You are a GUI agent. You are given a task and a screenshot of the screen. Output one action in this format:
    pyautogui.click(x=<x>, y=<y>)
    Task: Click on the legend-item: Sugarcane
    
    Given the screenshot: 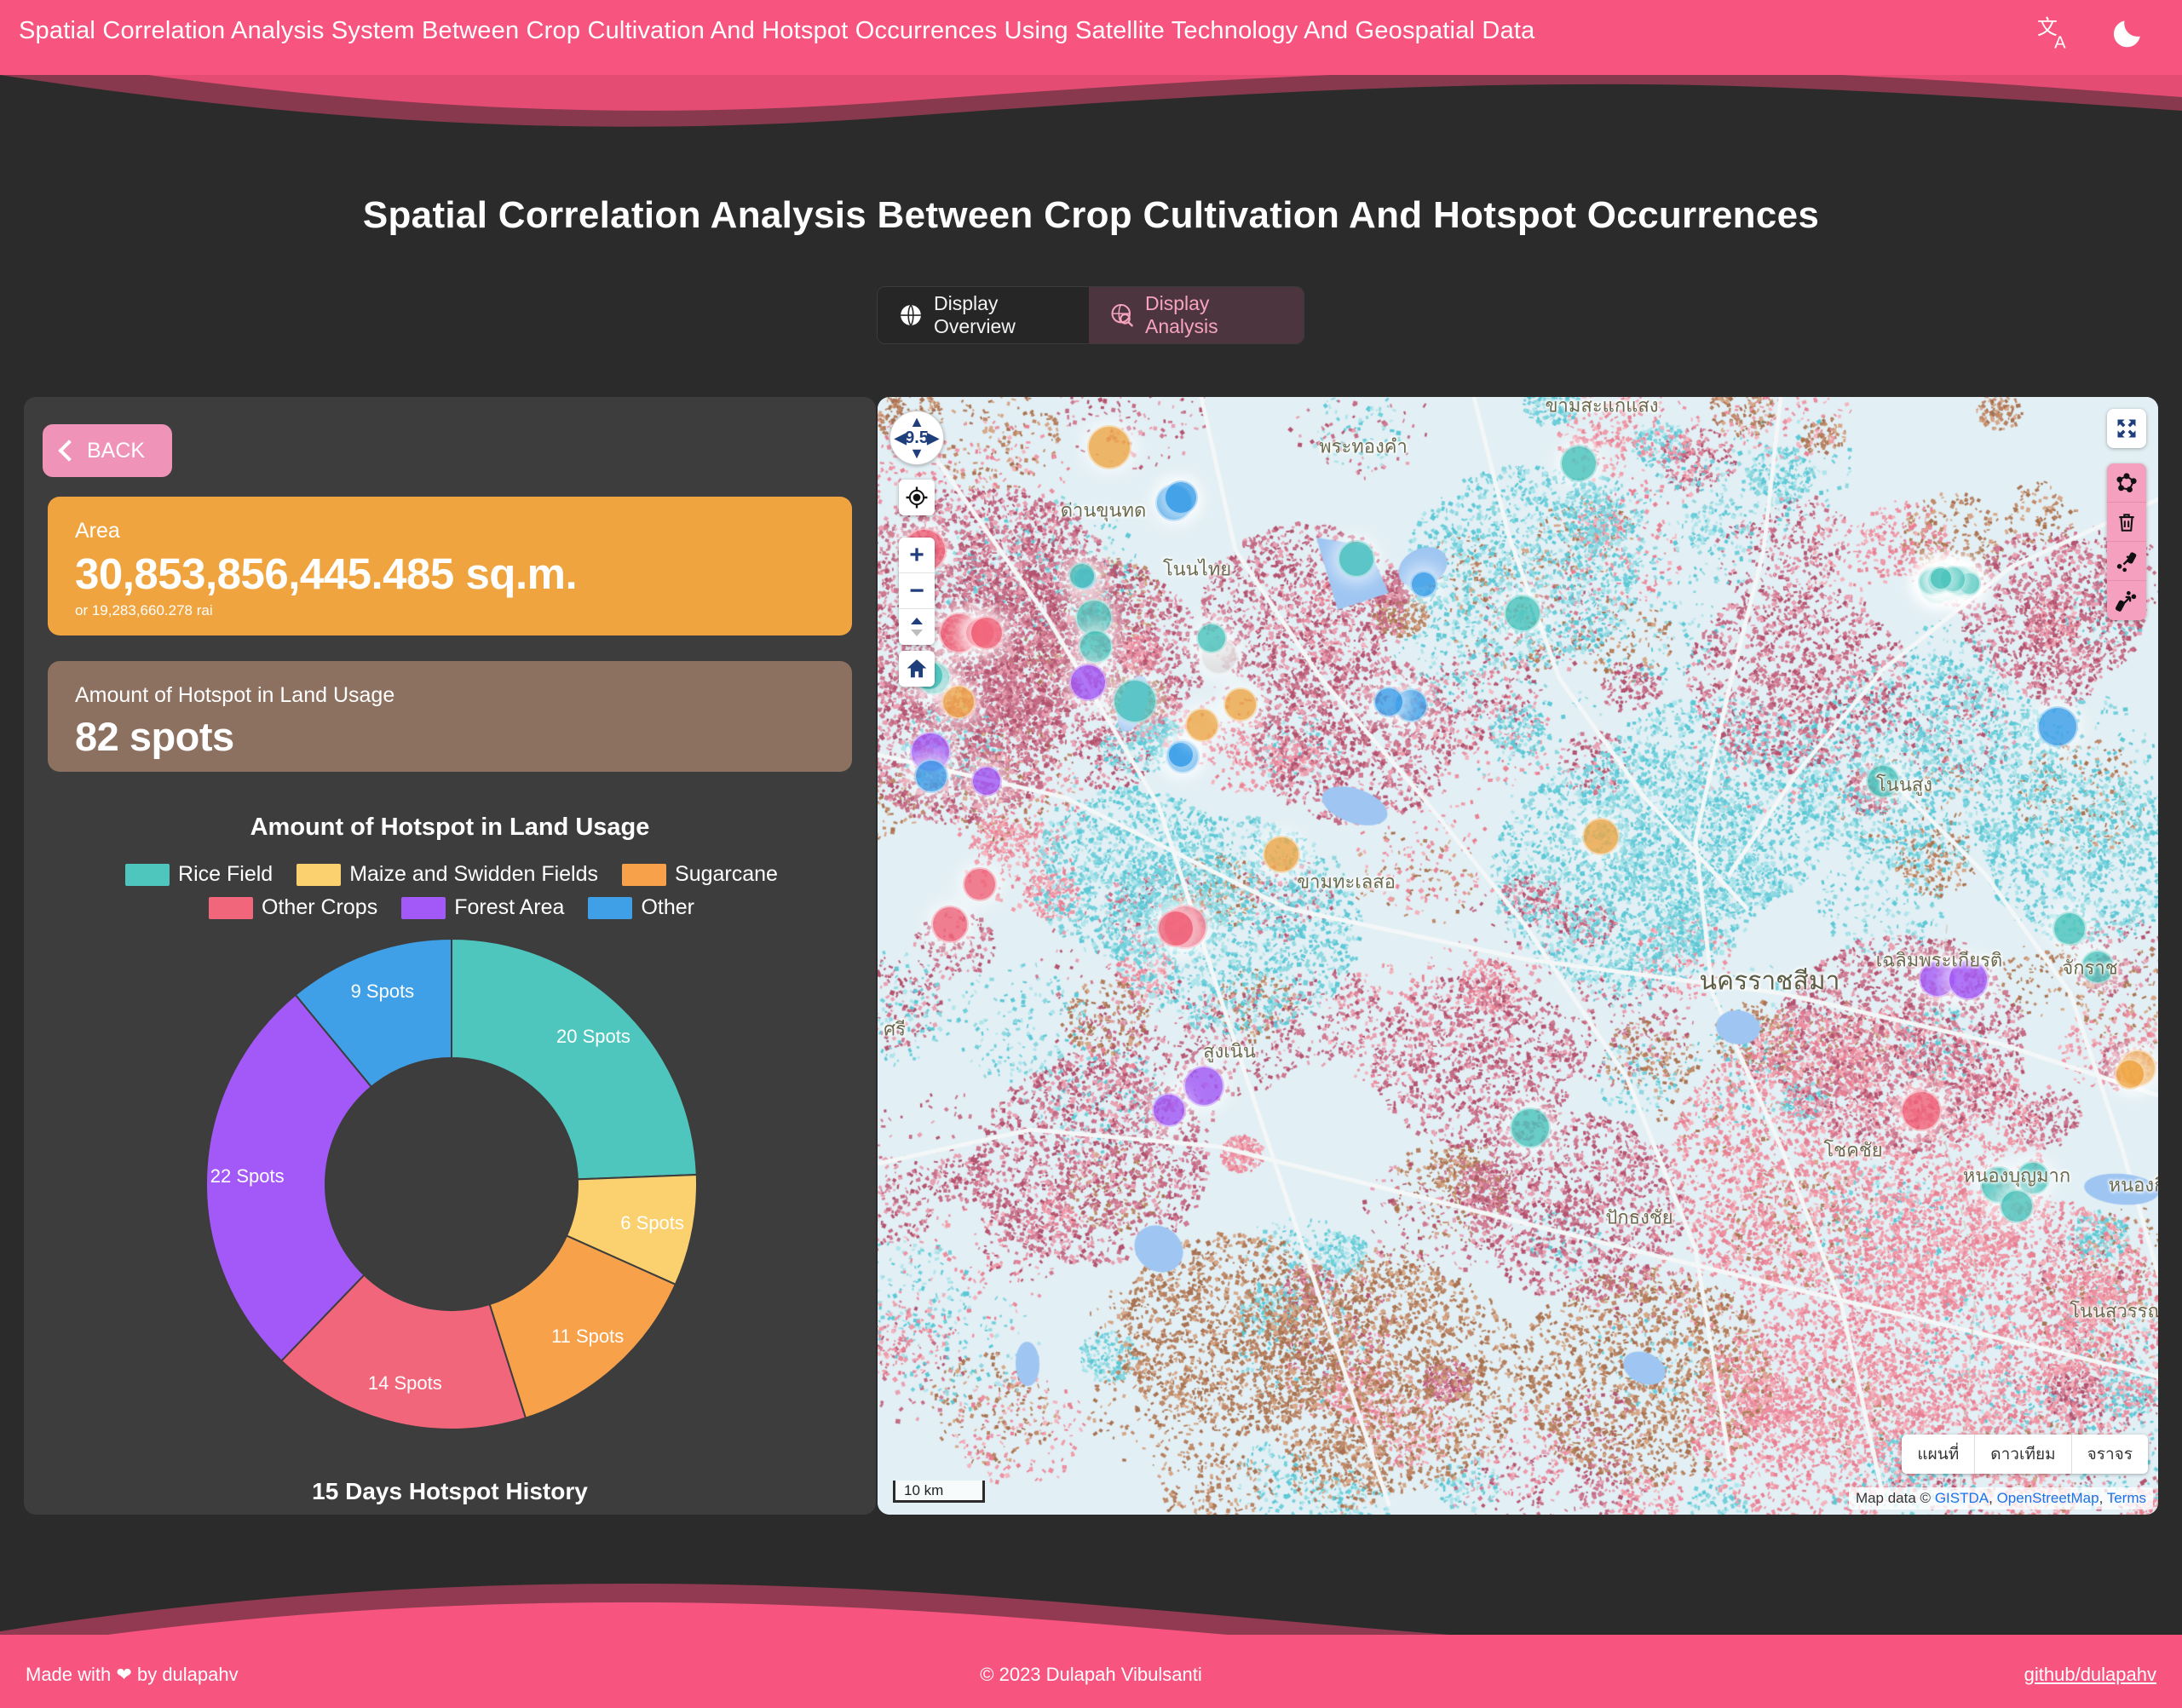 What is the action you would take?
    pyautogui.click(x=700, y=874)
    